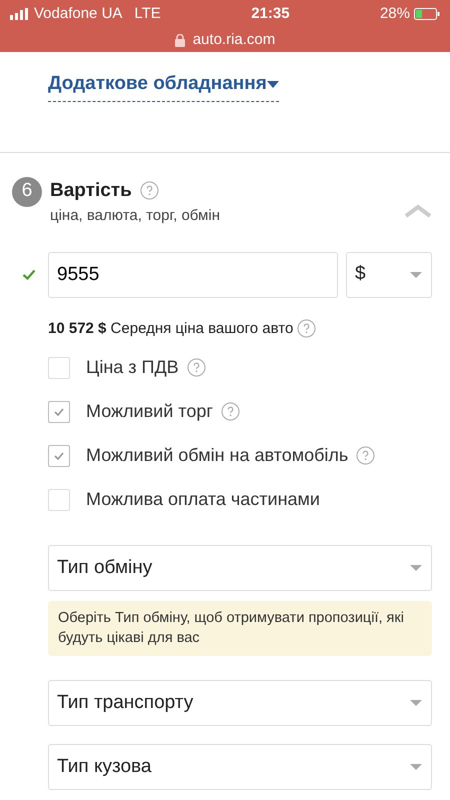 This screenshot has width=450, height=800. What do you see at coordinates (217, 455) in the screenshot?
I see `option-label: Можливий обмін на автомобіль` at bounding box center [217, 455].